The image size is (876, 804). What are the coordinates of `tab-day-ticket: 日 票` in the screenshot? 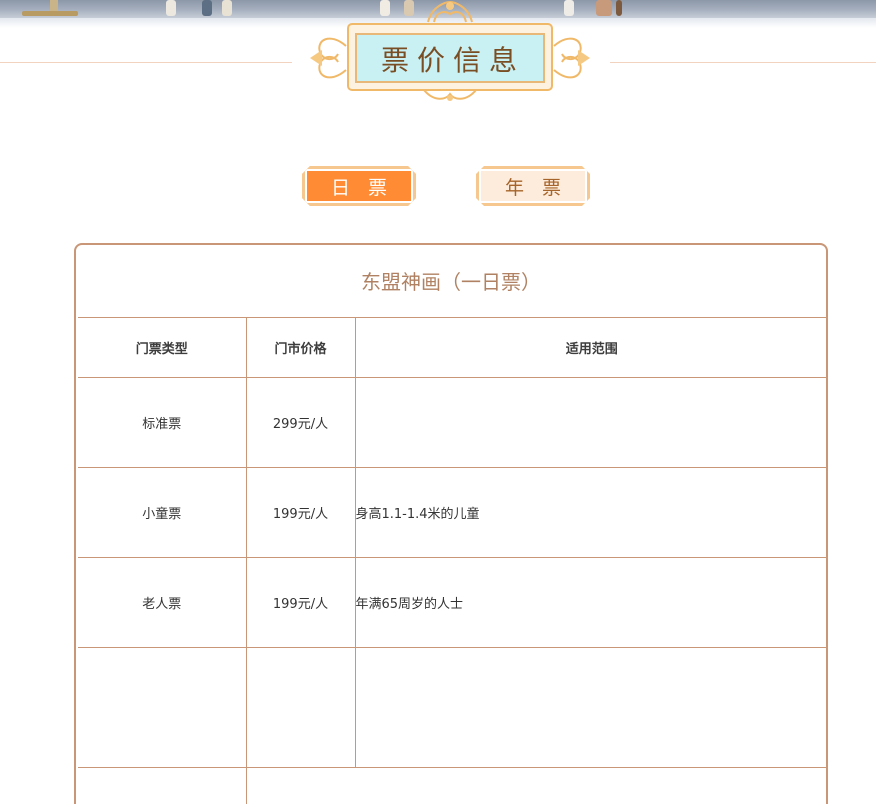 It's located at (359, 186).